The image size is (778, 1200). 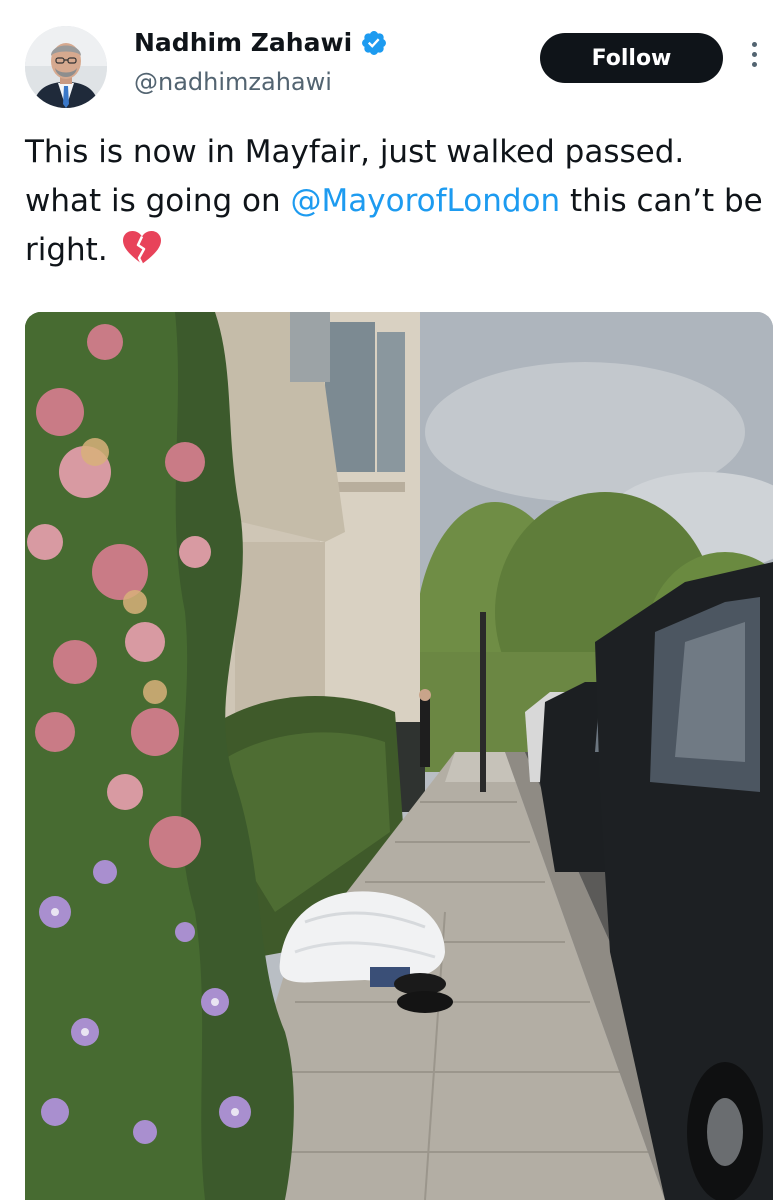 I want to click on author-name-row: Nadhim Zahawi, so click(x=261, y=42).